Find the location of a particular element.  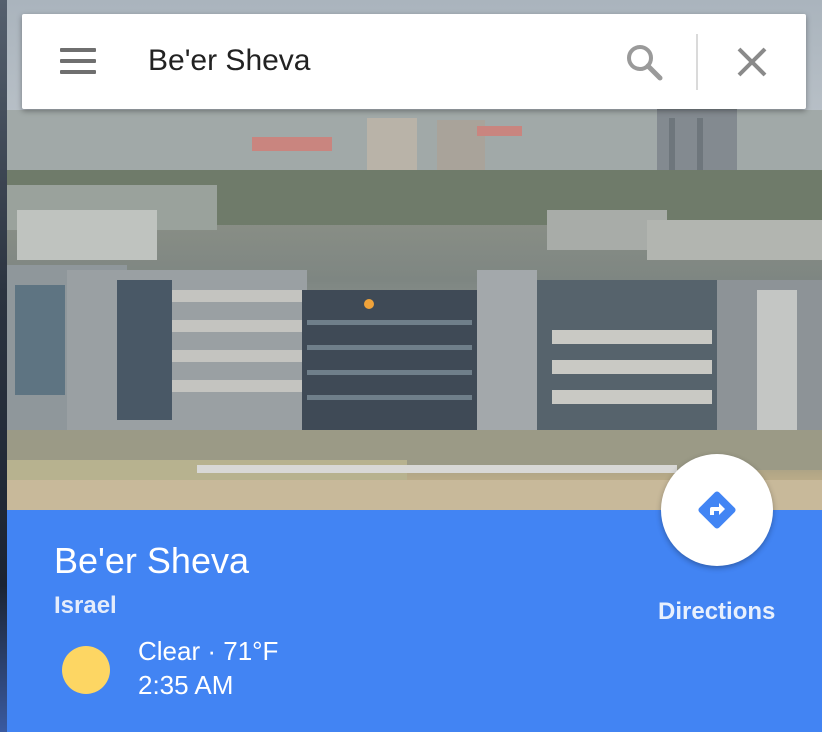

search-box is located at coordinates (414, 61).